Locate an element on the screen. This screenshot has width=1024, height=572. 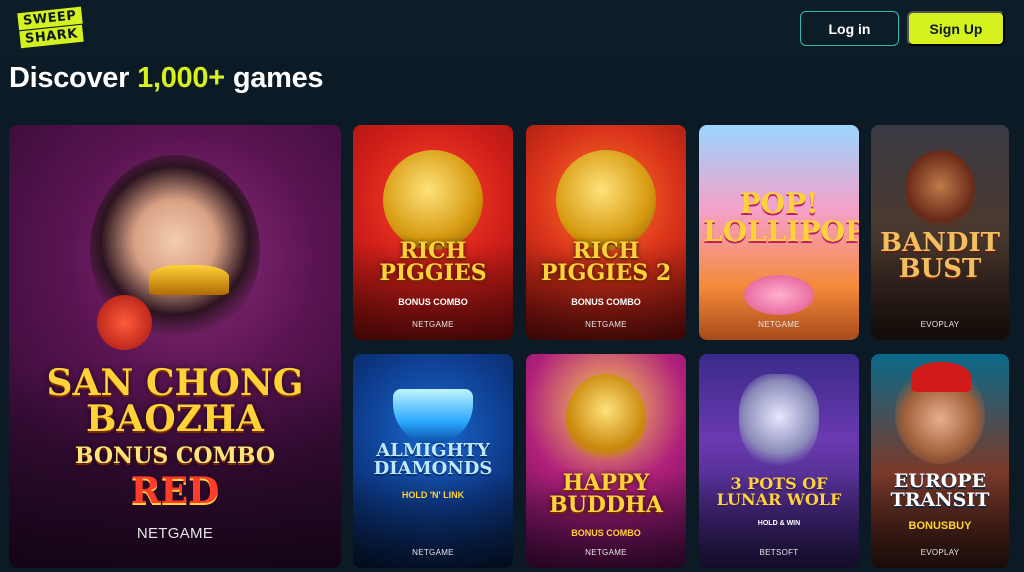
headline-suffix: games is located at coordinates (278, 78).